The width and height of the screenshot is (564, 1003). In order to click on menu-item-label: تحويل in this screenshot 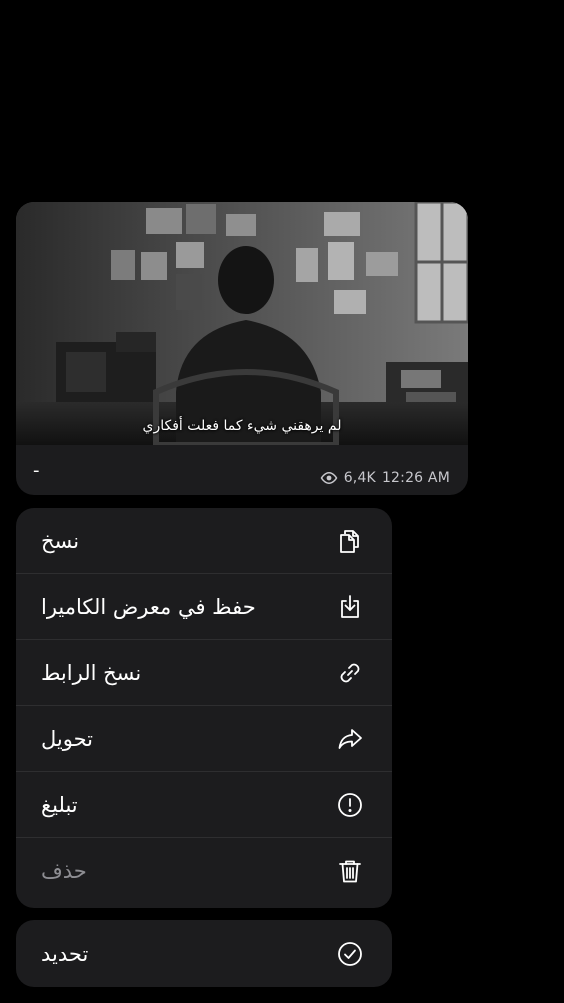, I will do `click(67, 738)`.